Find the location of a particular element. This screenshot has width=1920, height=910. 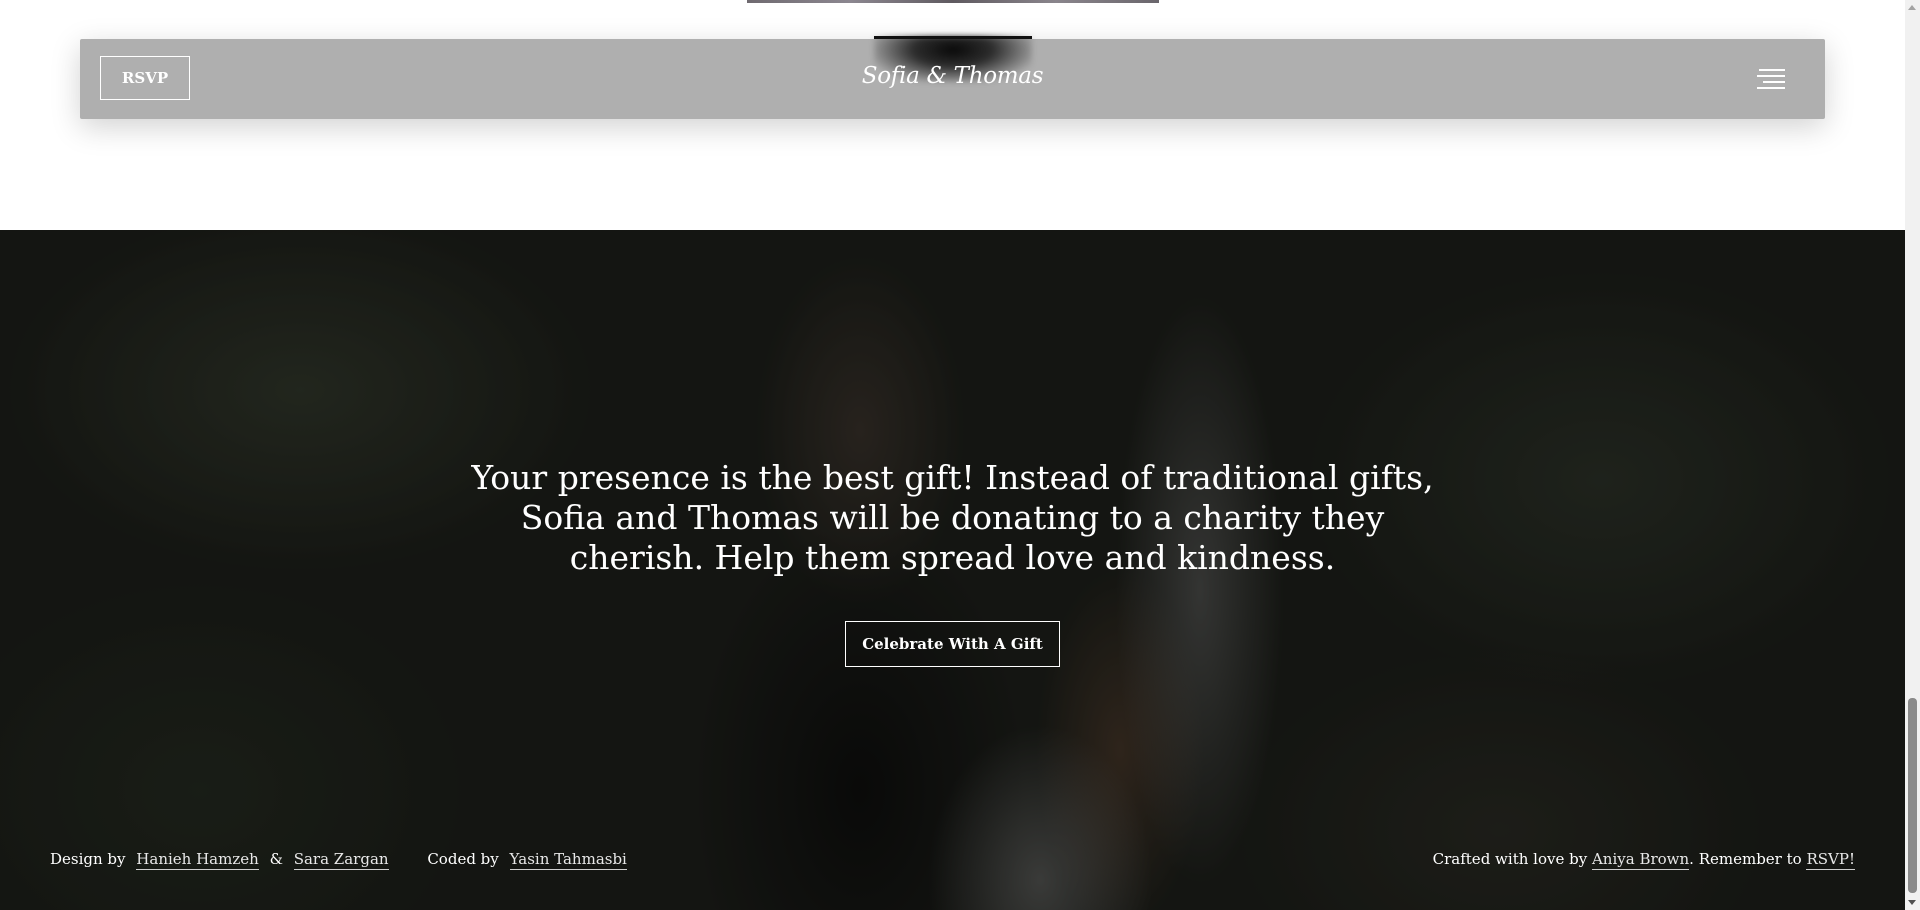

remember-text: . Remember to is located at coordinates (1745, 859).